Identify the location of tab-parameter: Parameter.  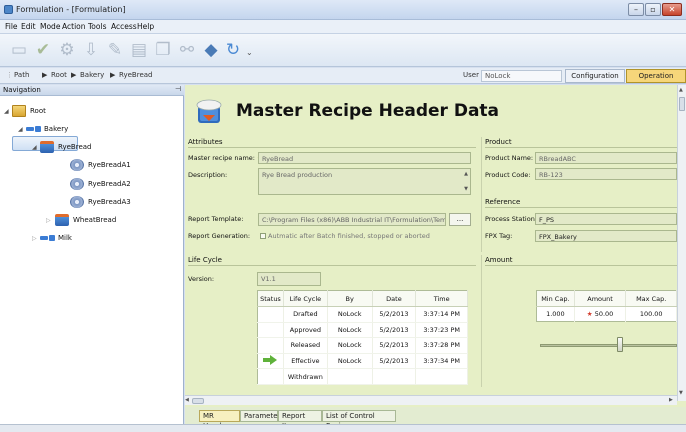
(260, 416).